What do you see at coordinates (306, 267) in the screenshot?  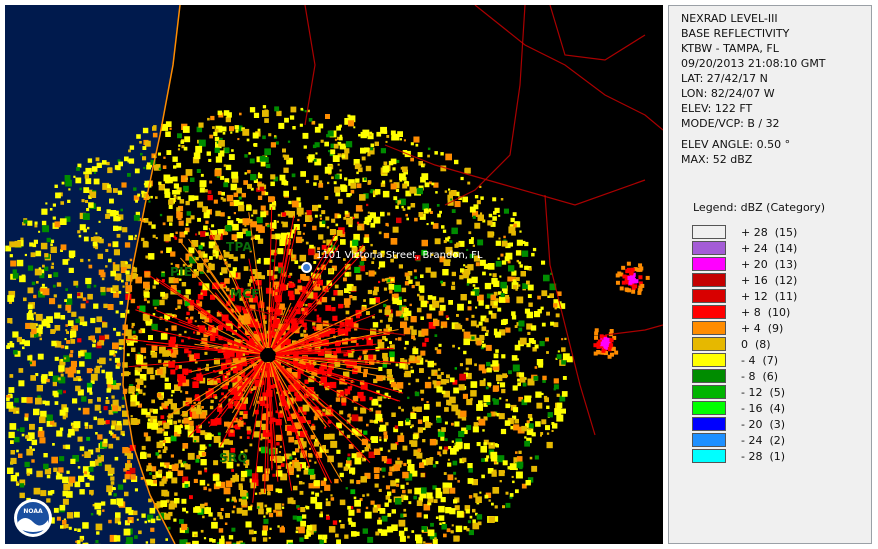 I see `location-pin-icon` at bounding box center [306, 267].